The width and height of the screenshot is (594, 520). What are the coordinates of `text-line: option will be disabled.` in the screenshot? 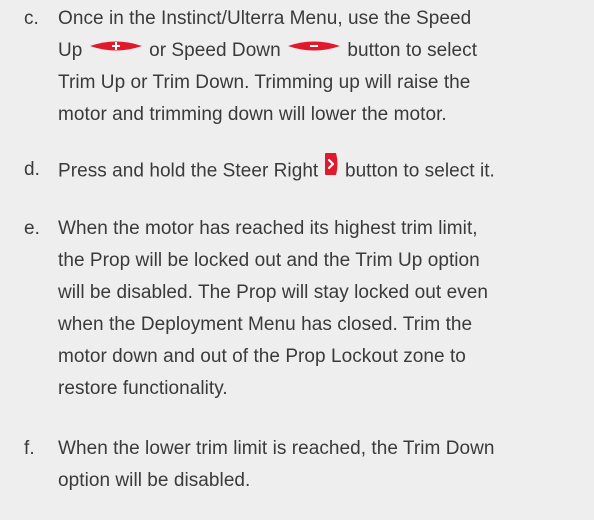 It's located at (154, 480).